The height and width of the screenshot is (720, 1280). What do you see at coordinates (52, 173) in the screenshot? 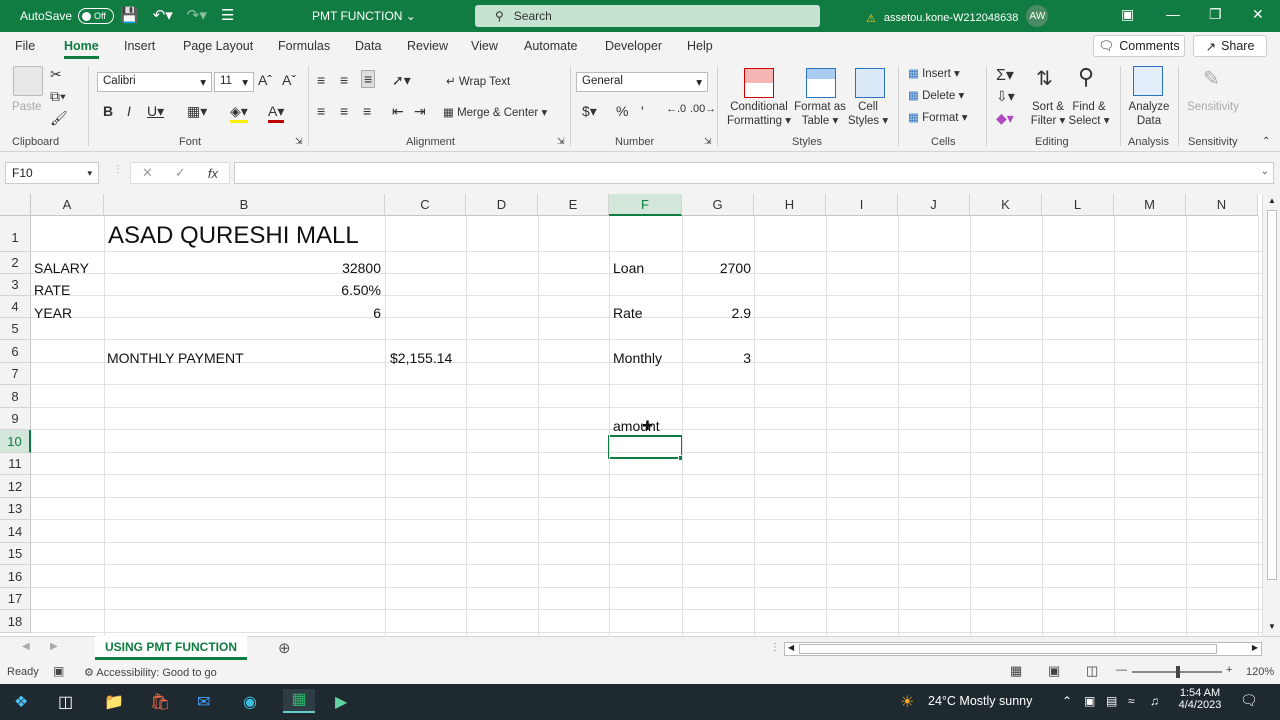
I see `name-box: F10 ▾` at bounding box center [52, 173].